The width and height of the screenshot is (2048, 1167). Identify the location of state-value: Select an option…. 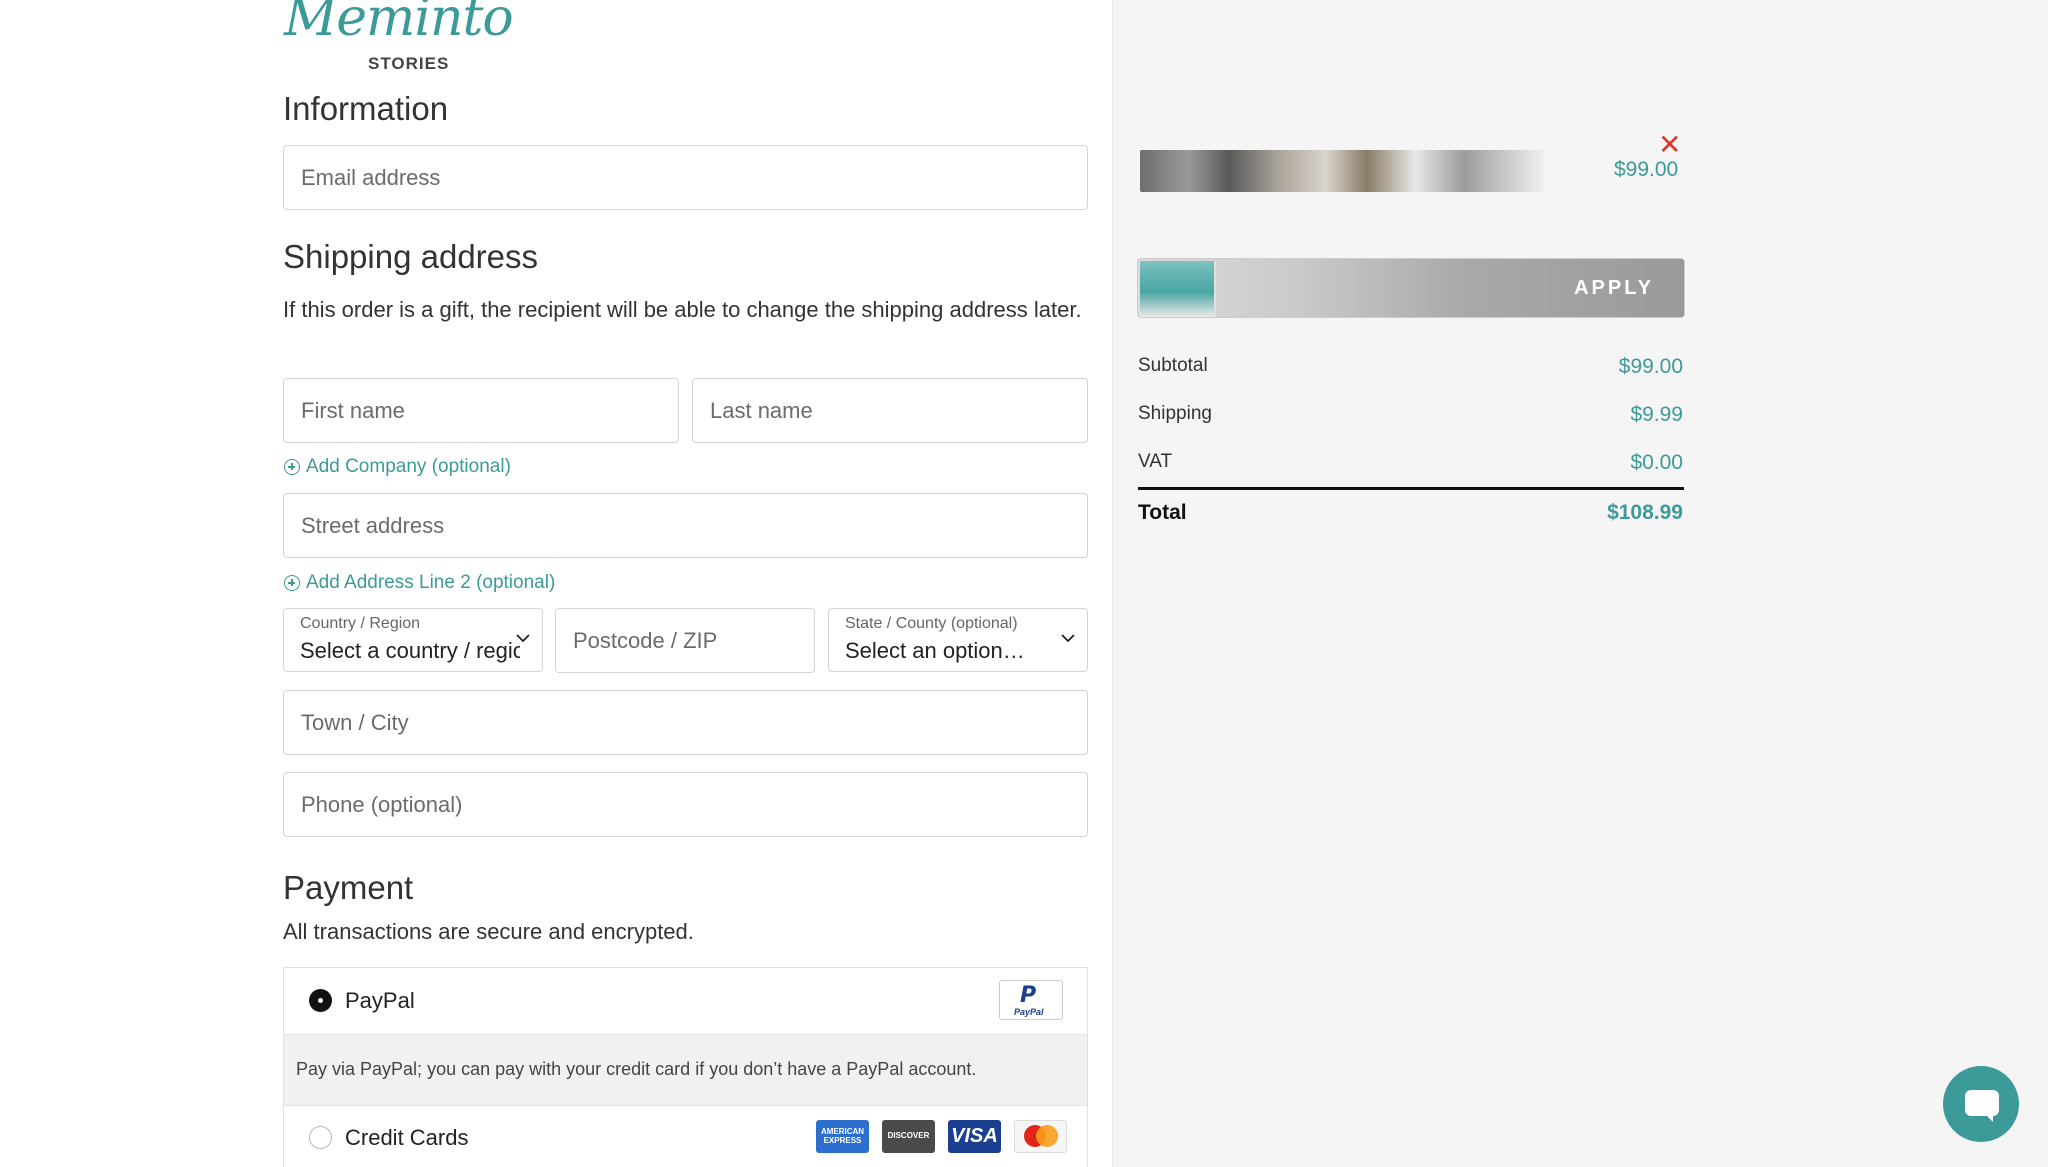
(935, 650).